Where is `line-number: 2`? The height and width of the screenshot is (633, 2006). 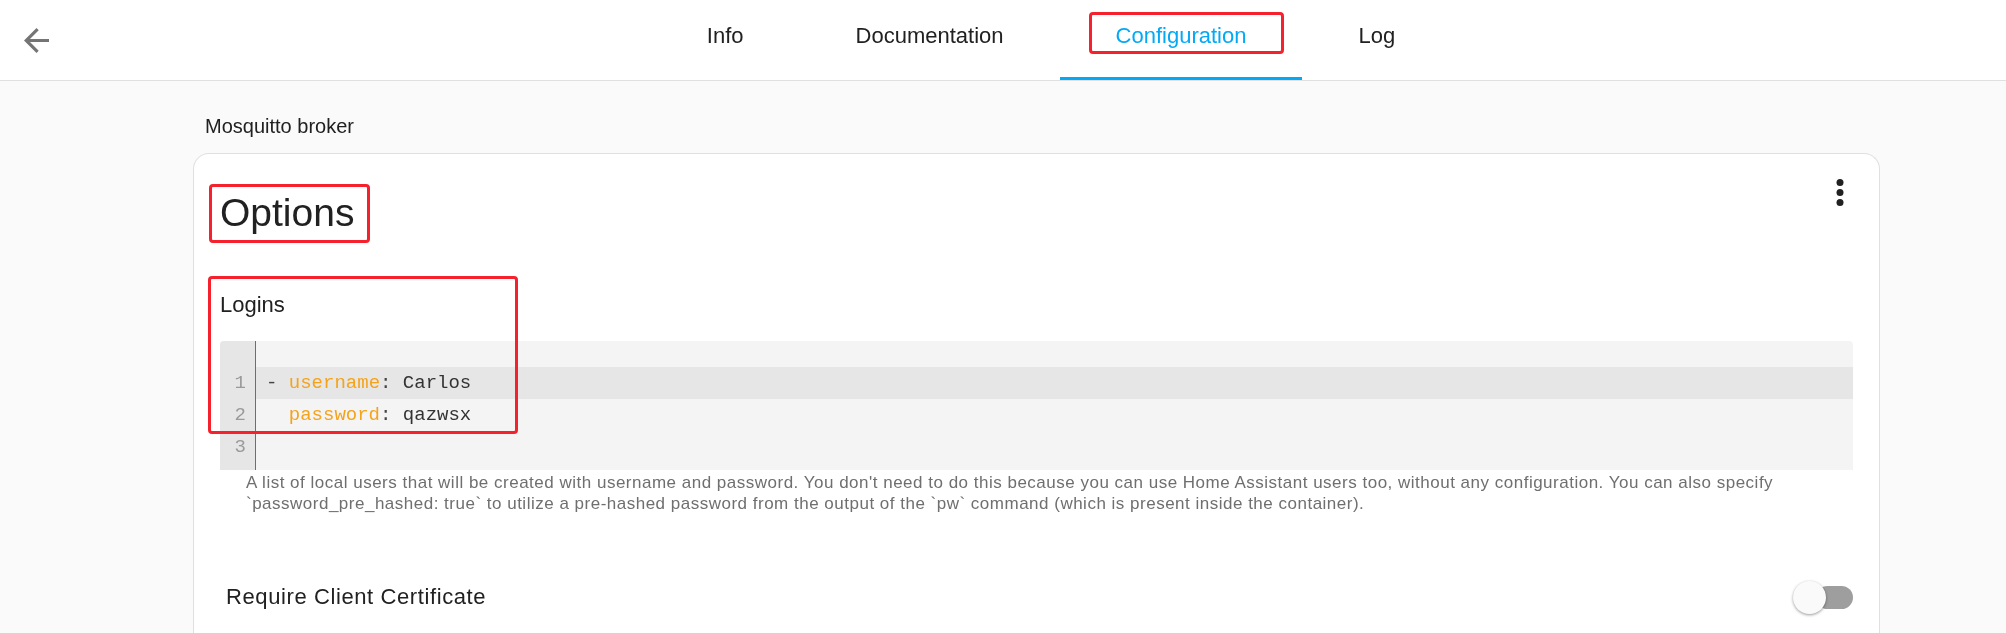
line-number: 2 is located at coordinates (240, 415).